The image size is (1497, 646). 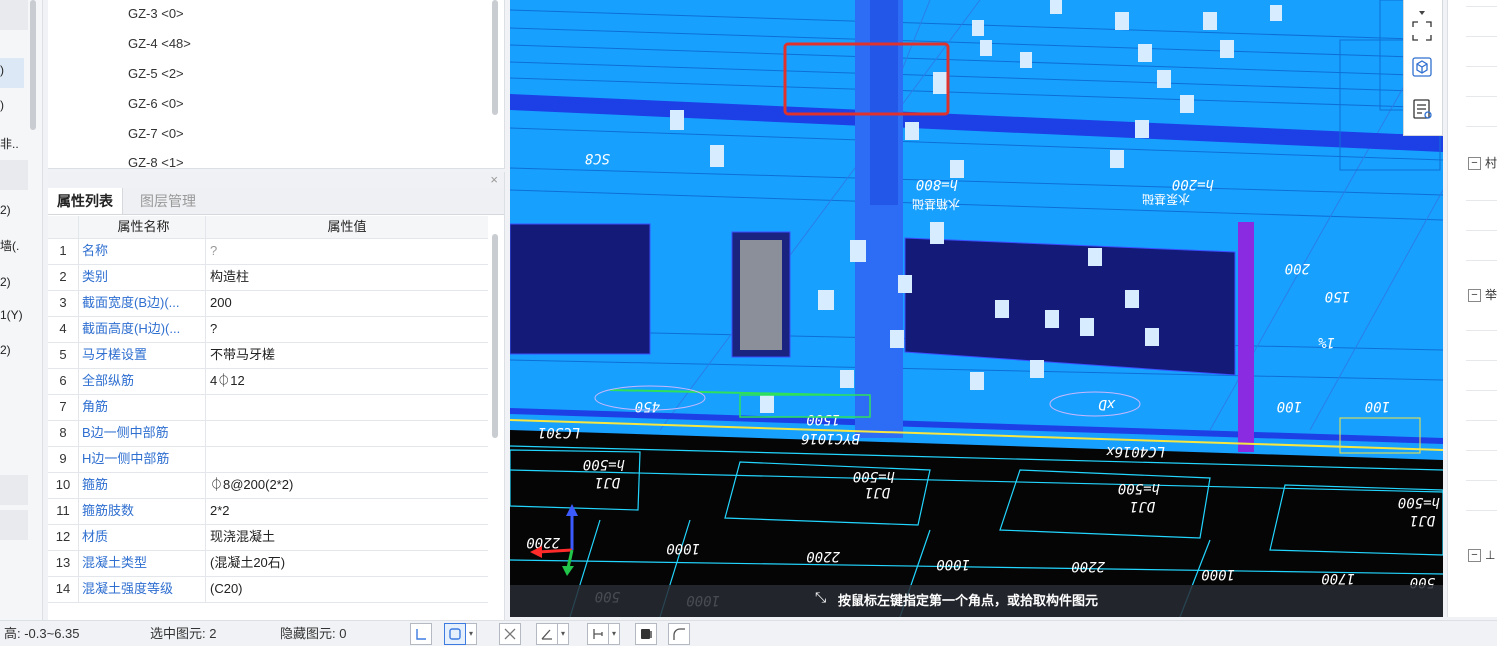 What do you see at coordinates (1491, 295) in the screenshot?
I see `group-label: 举` at bounding box center [1491, 295].